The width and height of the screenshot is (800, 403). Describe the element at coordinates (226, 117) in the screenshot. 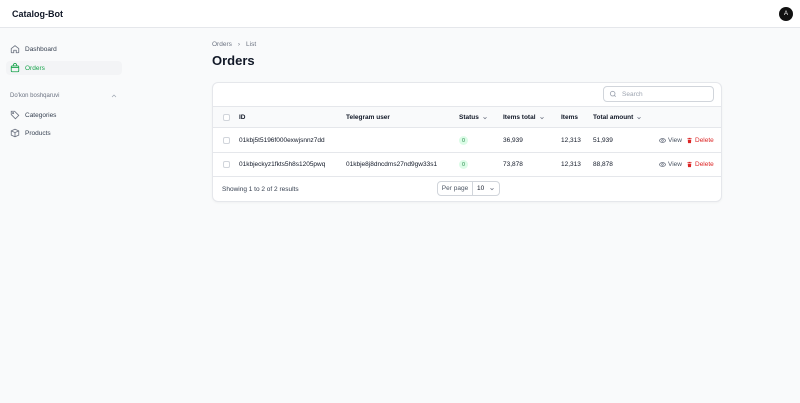

I see `select-all-checkbox` at that location.